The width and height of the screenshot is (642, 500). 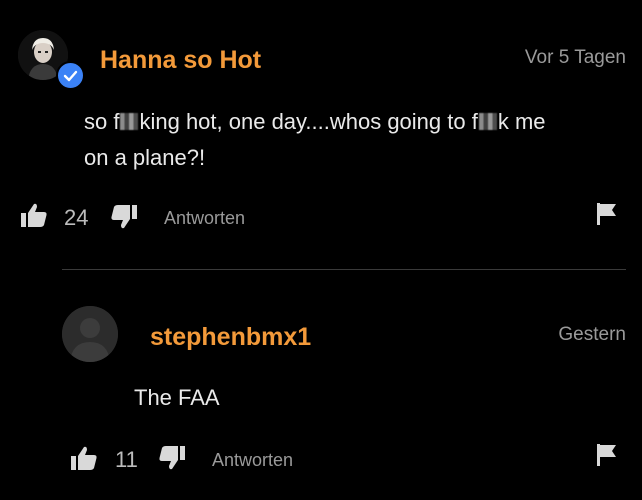 What do you see at coordinates (70, 75) in the screenshot?
I see `verified-badge-icon` at bounding box center [70, 75].